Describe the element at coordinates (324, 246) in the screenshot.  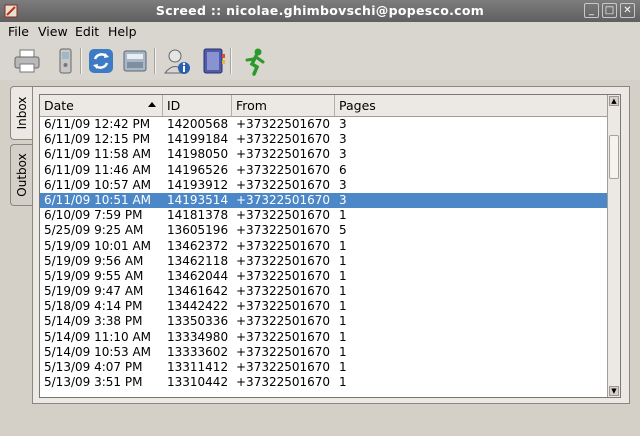
I see `table-row: 5/19/09 10:01 AM 13462372 +37322501670 1` at that location.